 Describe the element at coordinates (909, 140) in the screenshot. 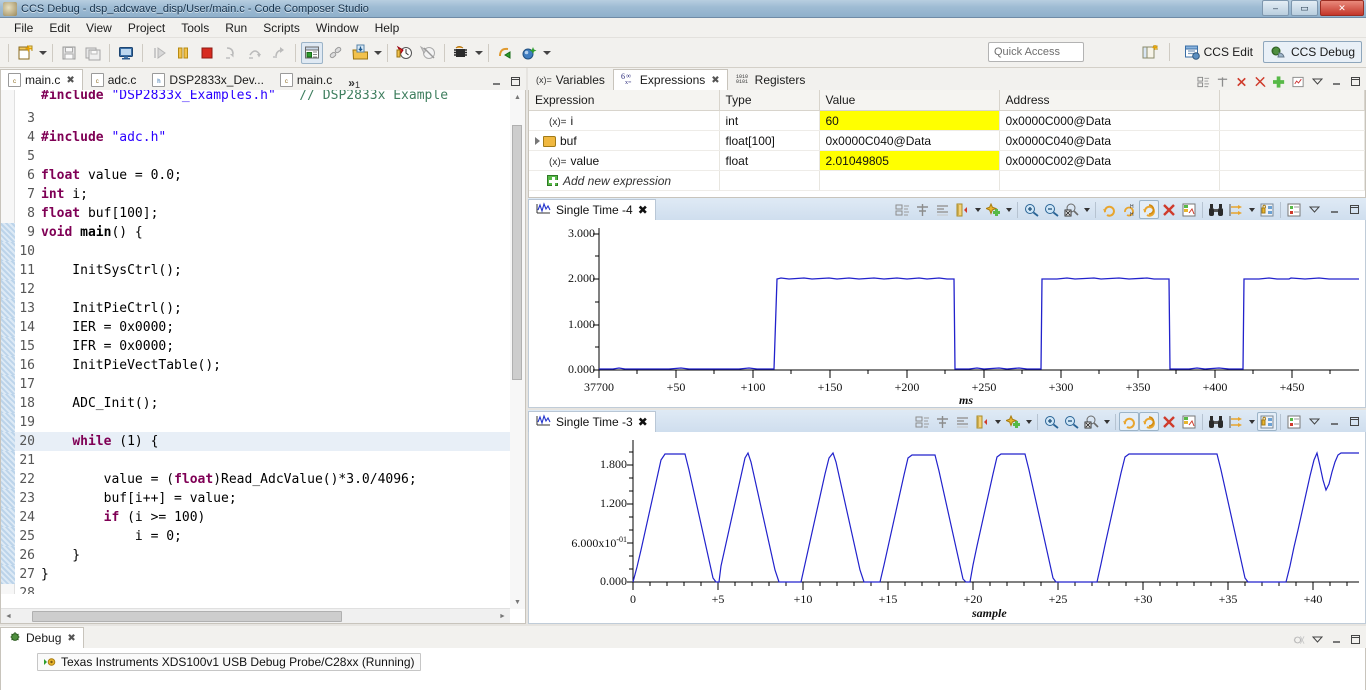

I see `value-cell: 0x0000C040@Data` at that location.